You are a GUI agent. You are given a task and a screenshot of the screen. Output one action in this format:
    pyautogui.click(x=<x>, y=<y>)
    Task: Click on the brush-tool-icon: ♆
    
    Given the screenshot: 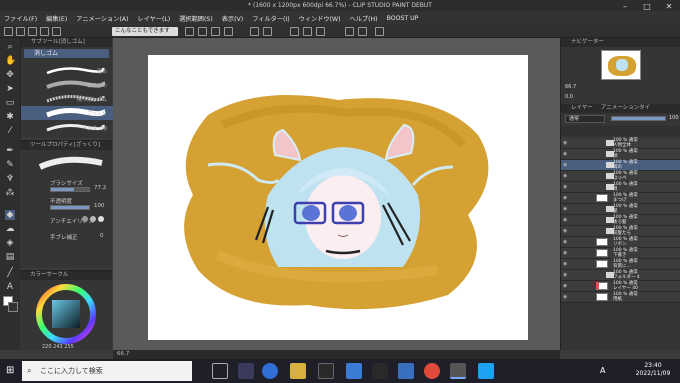 What is the action you would take?
    pyautogui.click(x=10, y=179)
    